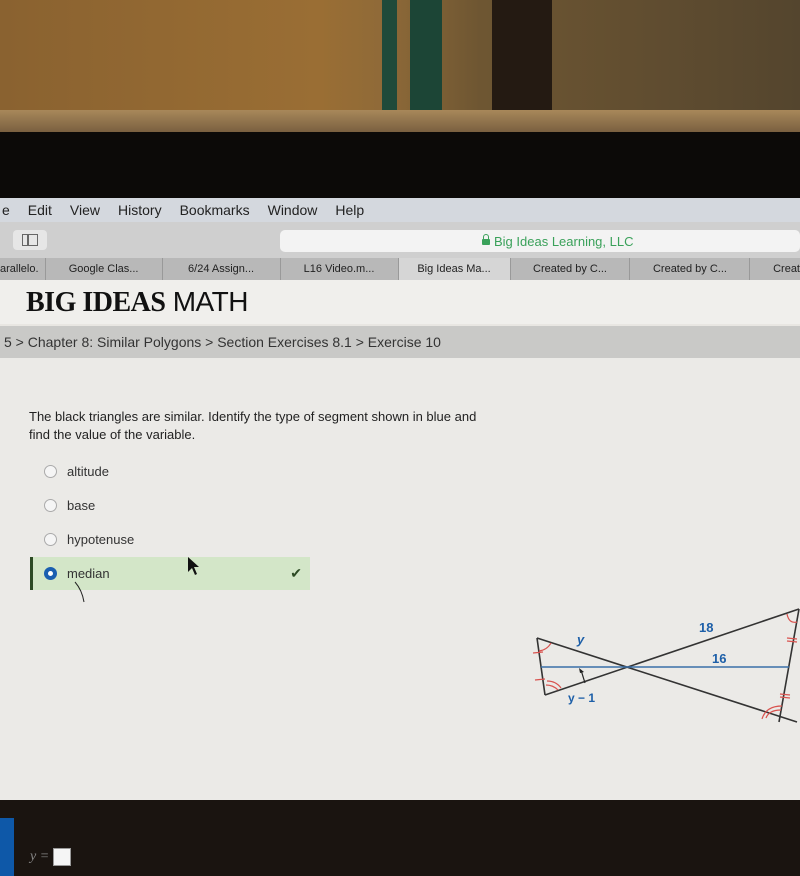 The height and width of the screenshot is (876, 800). I want to click on checkmark-icon: ✔, so click(296, 573).